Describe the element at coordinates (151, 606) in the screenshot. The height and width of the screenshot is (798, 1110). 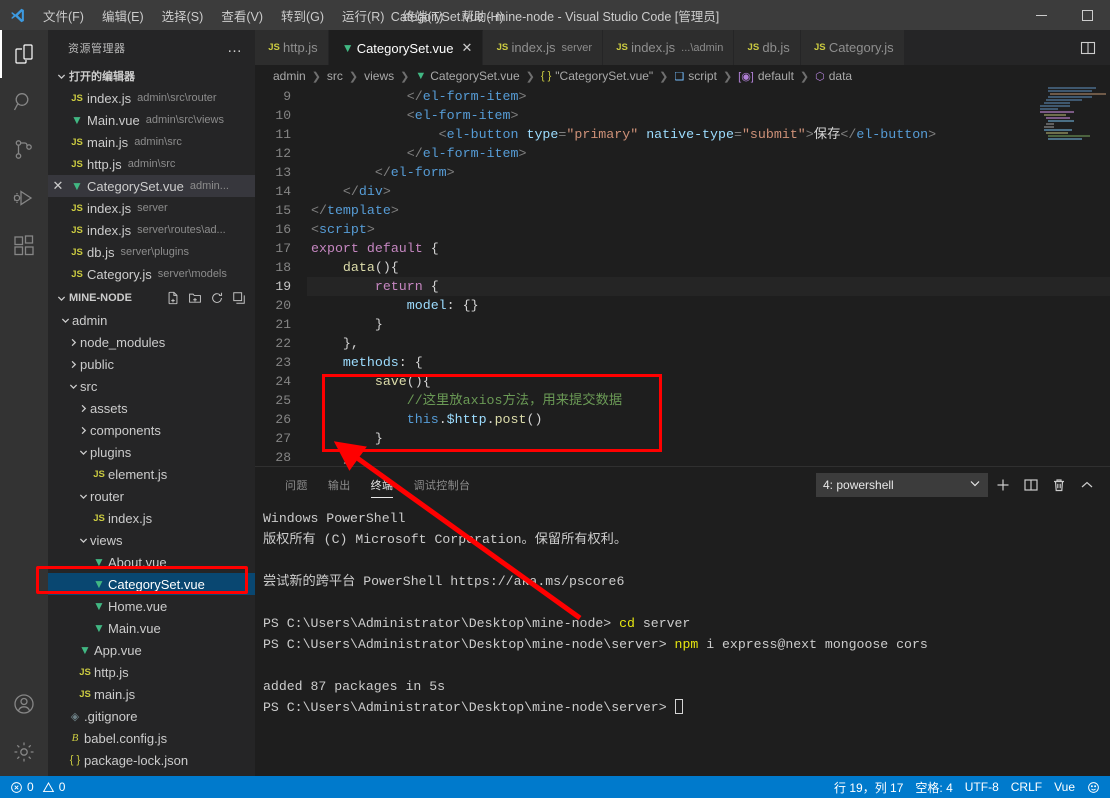
I see `tree-item-home-vue: ▼ Home.vue` at that location.